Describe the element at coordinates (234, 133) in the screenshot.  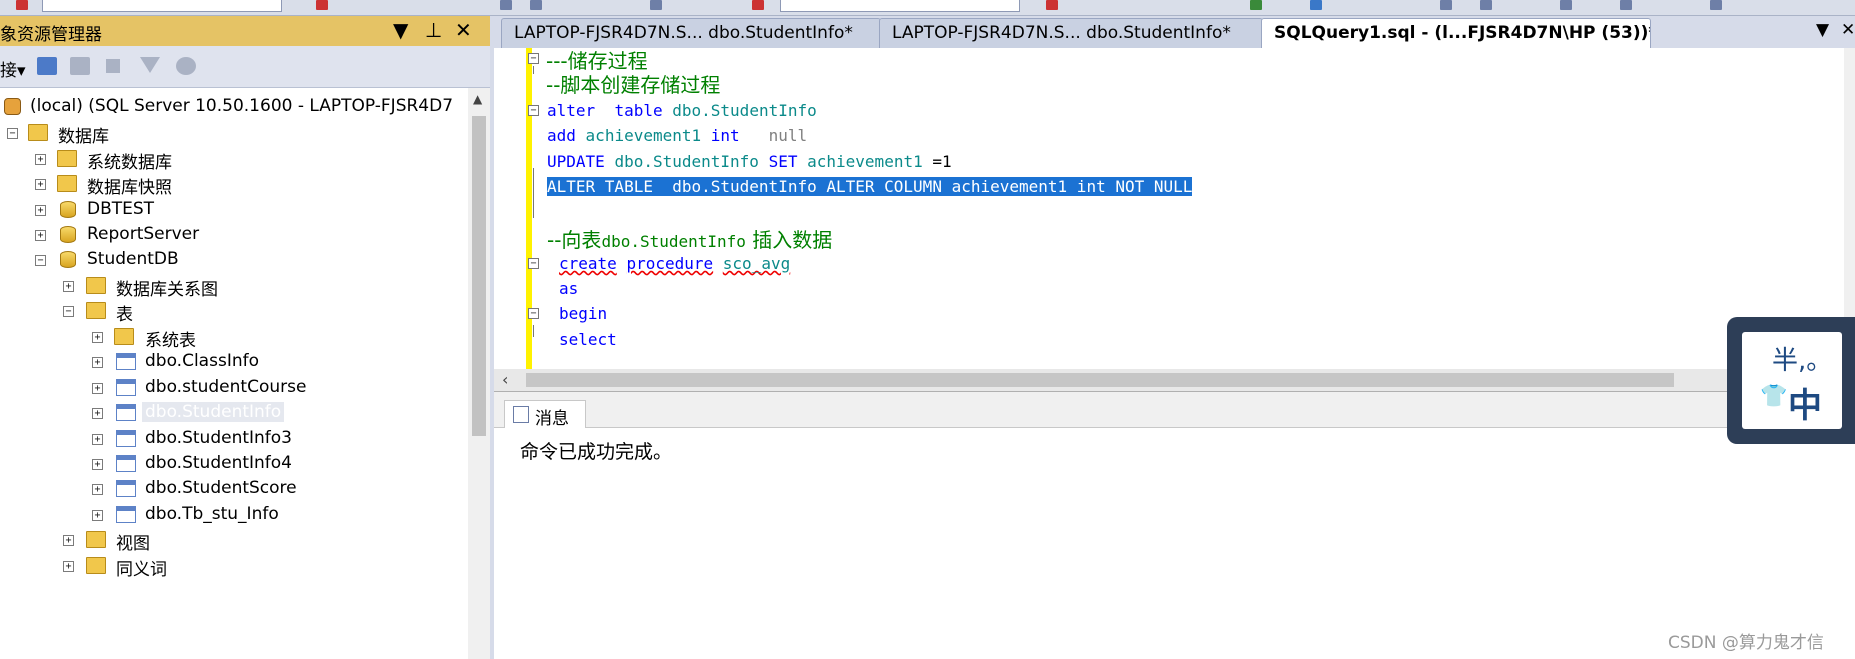
I see `tree-node-databases: − 数据库` at that location.